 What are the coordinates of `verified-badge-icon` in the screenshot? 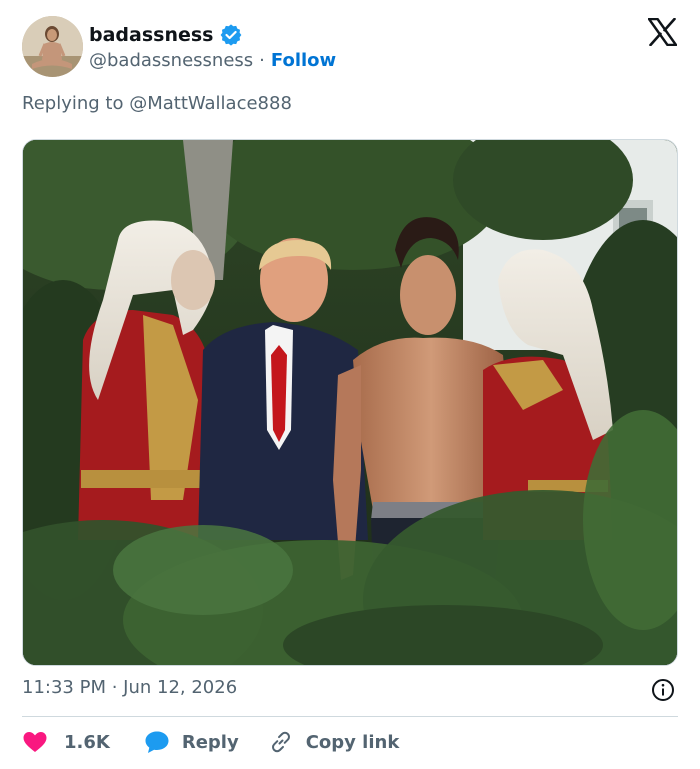 It's located at (230, 35).